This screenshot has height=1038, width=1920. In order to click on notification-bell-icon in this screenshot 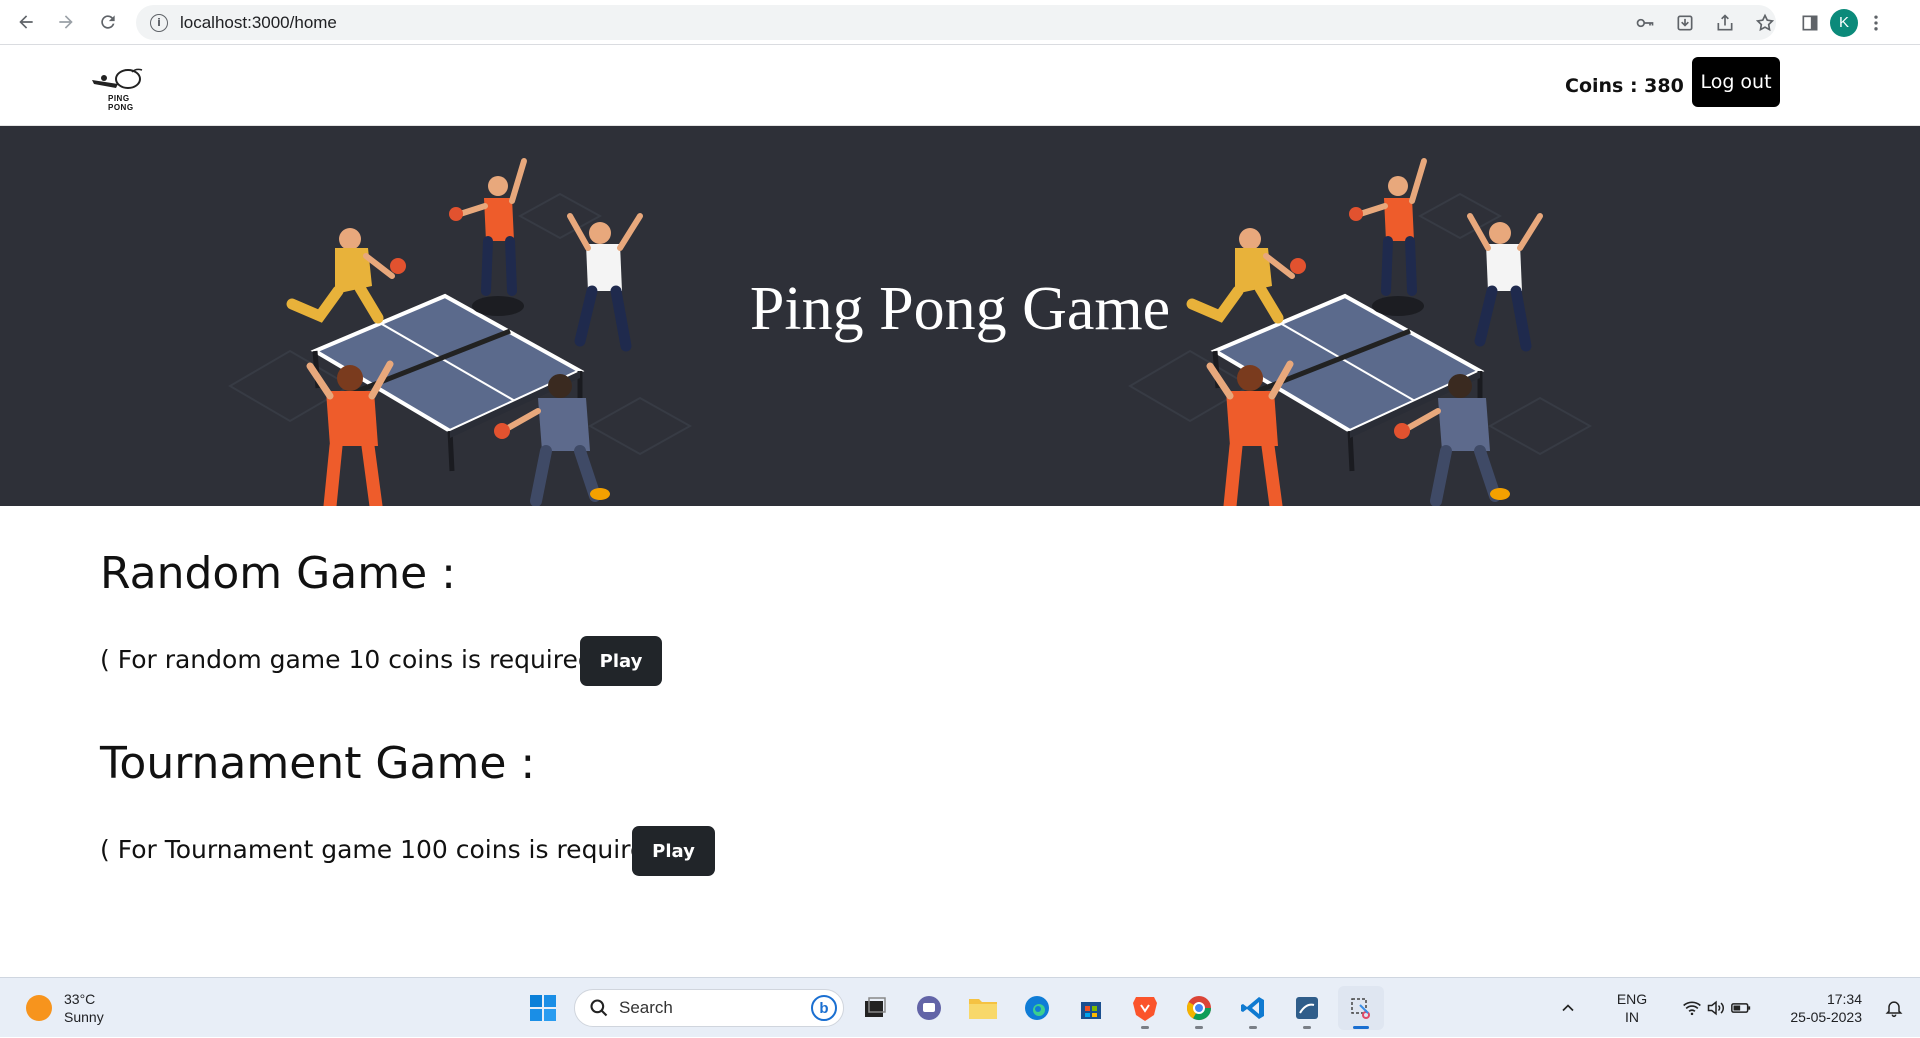, I will do `click(1894, 1008)`.